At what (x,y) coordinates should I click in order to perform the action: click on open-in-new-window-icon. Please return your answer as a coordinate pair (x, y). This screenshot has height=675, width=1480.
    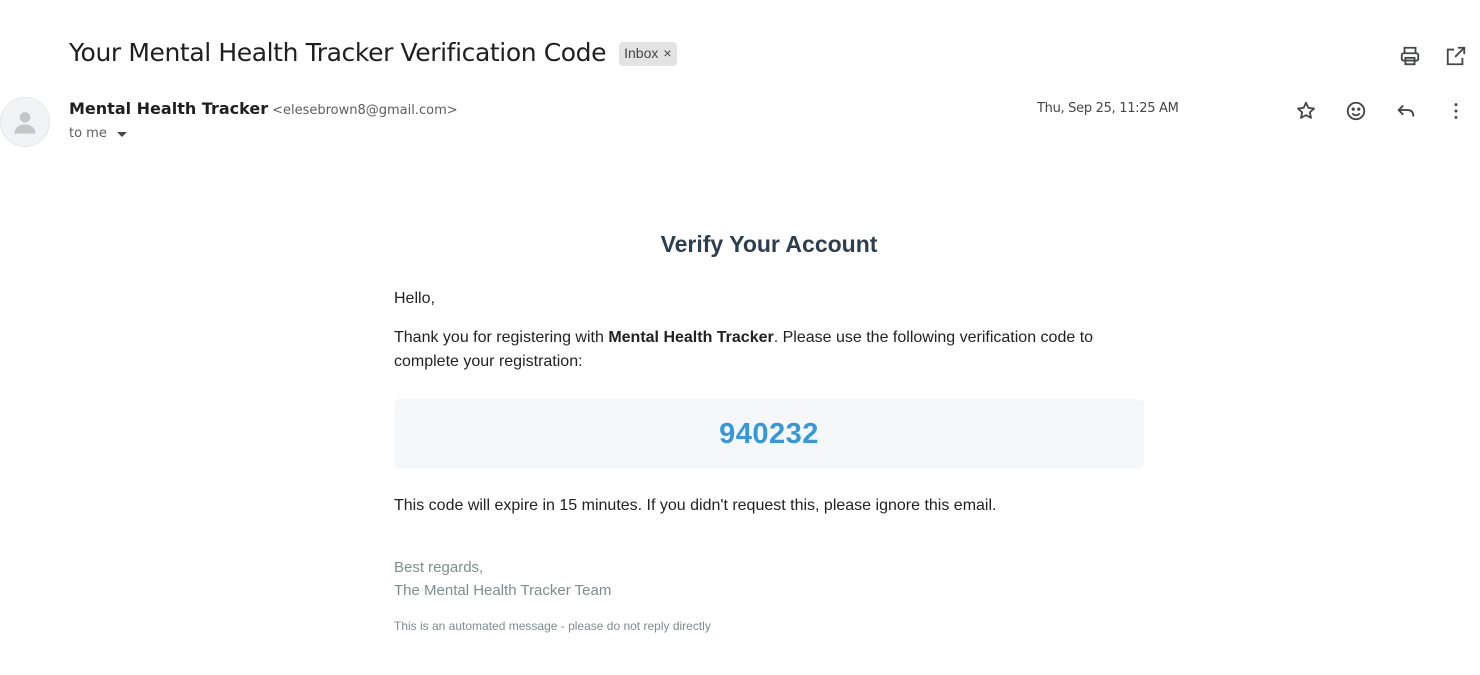
    Looking at the image, I should click on (1456, 56).